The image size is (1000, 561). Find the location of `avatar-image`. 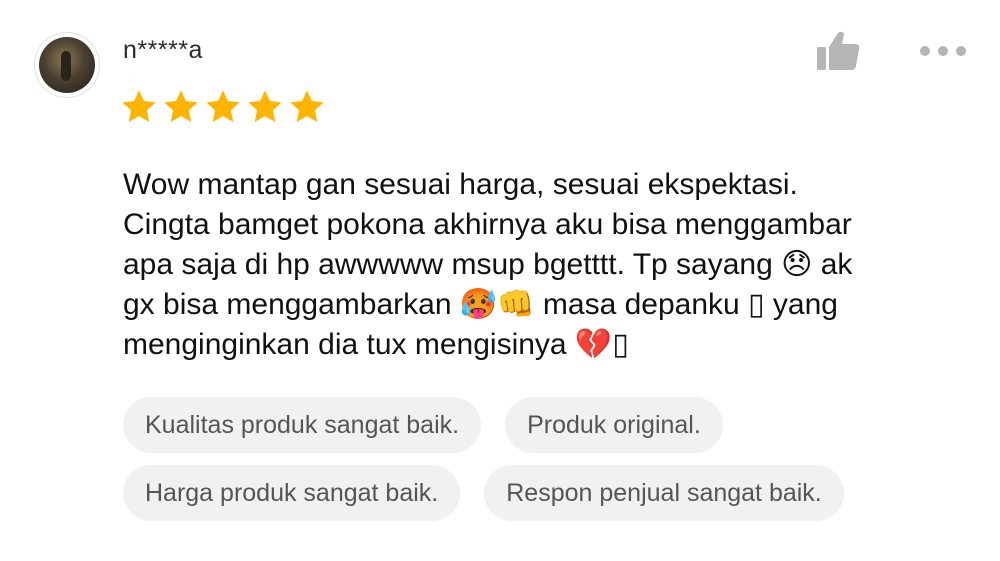

avatar-image is located at coordinates (67, 65).